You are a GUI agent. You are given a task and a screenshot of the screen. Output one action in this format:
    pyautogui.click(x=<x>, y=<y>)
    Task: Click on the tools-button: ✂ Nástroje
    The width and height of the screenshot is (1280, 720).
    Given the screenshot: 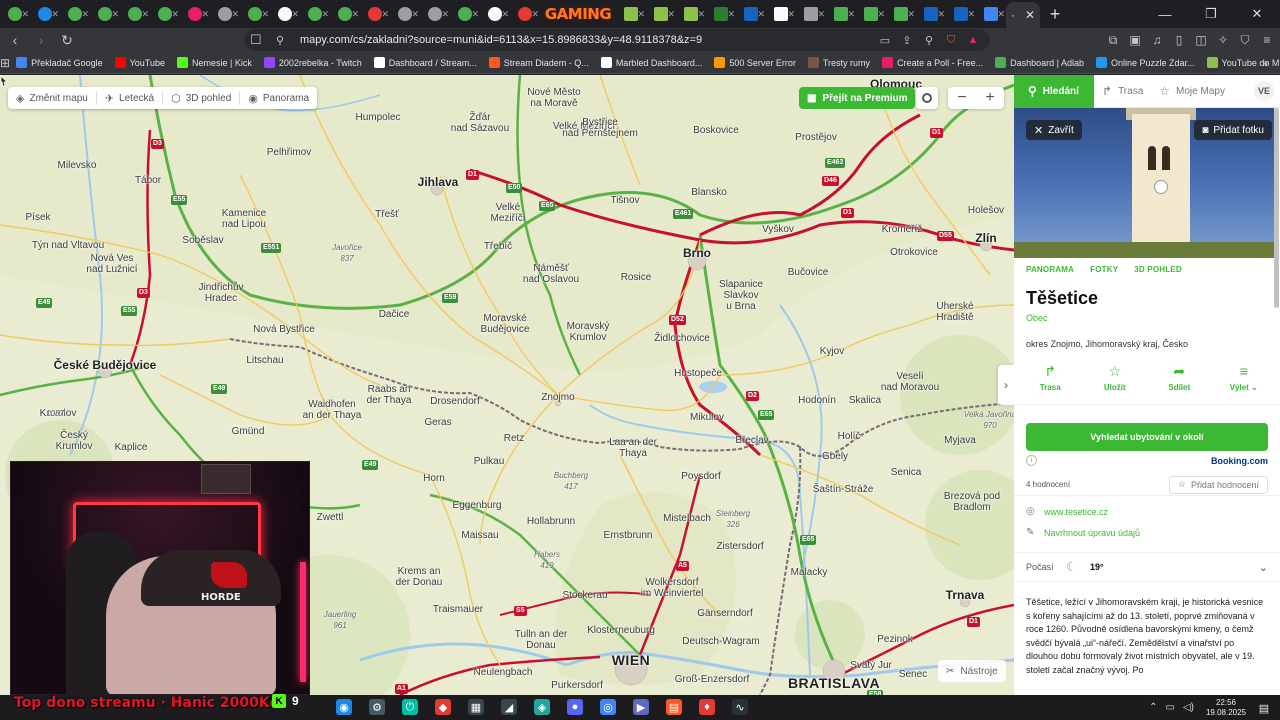 What is the action you would take?
    pyautogui.click(x=972, y=671)
    